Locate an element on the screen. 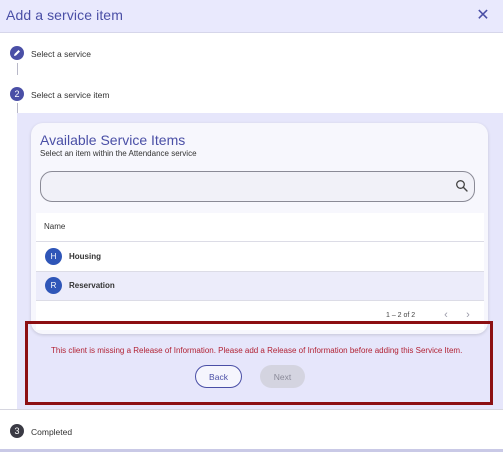  close-icon: ✕ is located at coordinates (483, 16).